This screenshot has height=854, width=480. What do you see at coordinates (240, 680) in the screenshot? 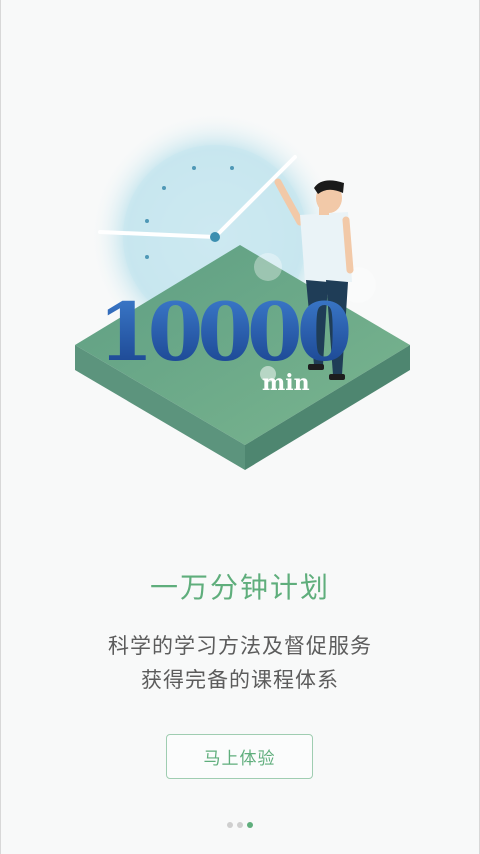
I see `subtitle-line-2: 获得完备的课程体系` at bounding box center [240, 680].